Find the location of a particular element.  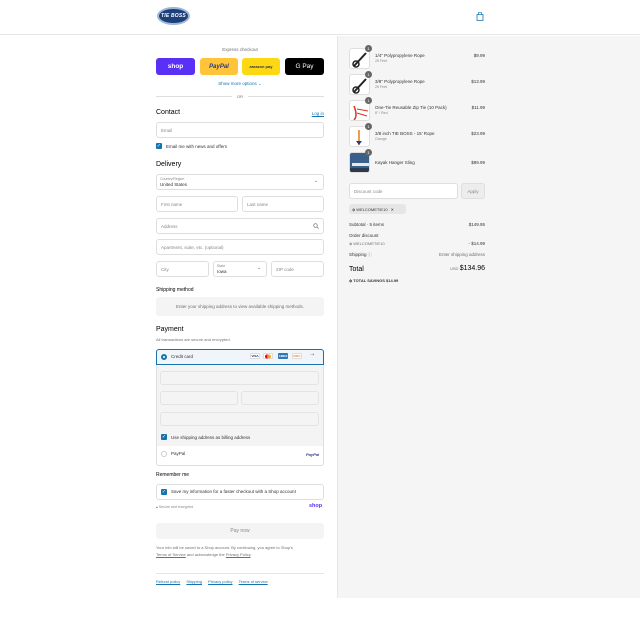

city-field: City is located at coordinates (182, 269).